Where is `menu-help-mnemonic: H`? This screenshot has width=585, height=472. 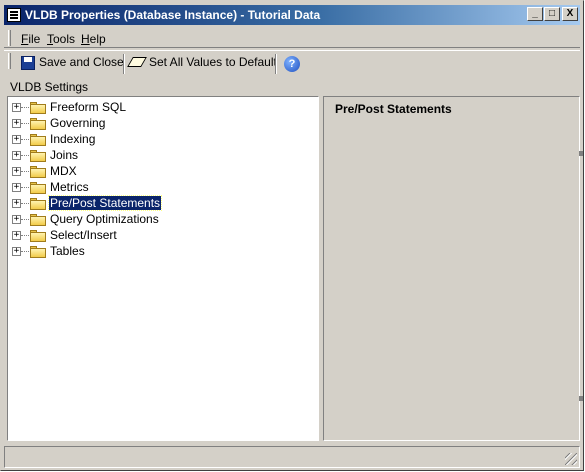 menu-help-mnemonic: H is located at coordinates (85, 39).